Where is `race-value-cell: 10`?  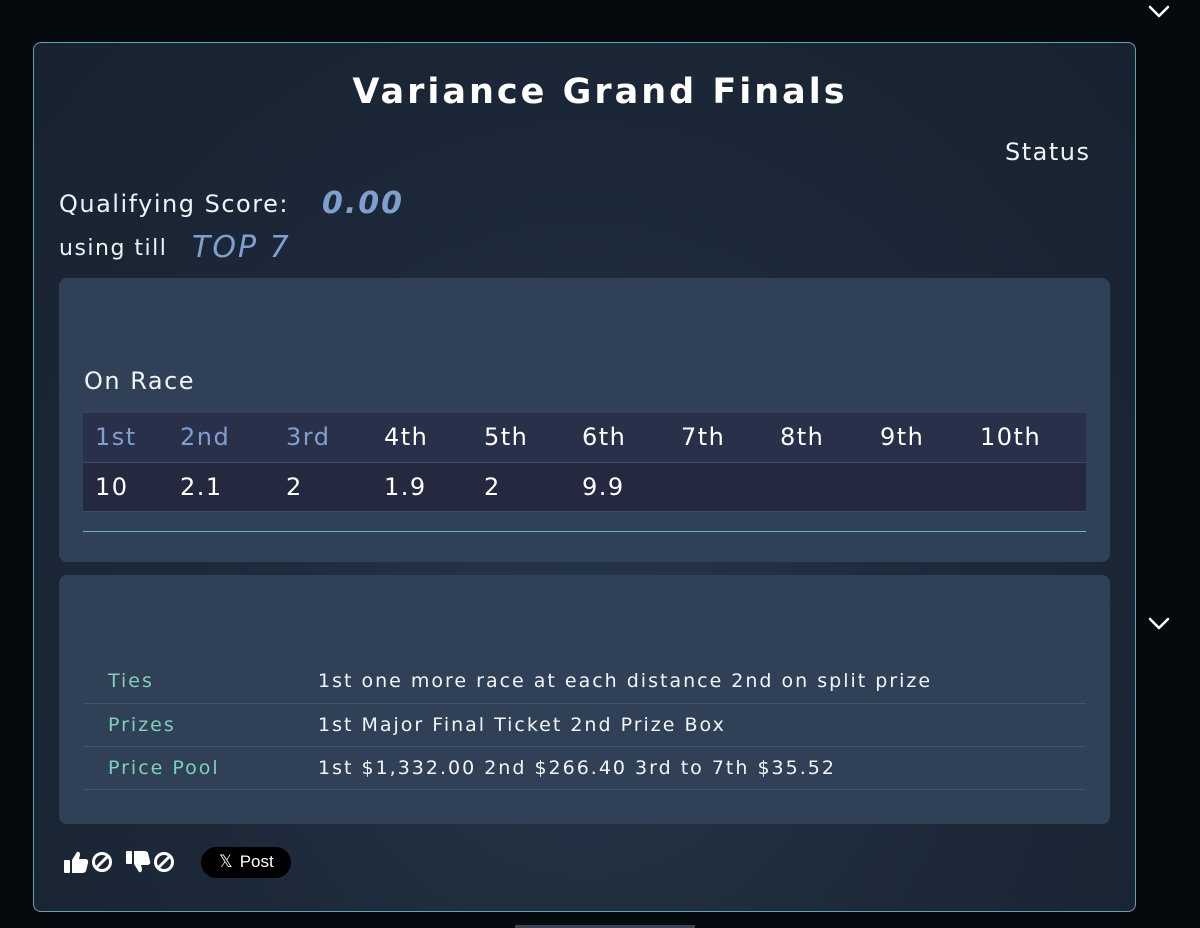 race-value-cell: 10 is located at coordinates (125, 487).